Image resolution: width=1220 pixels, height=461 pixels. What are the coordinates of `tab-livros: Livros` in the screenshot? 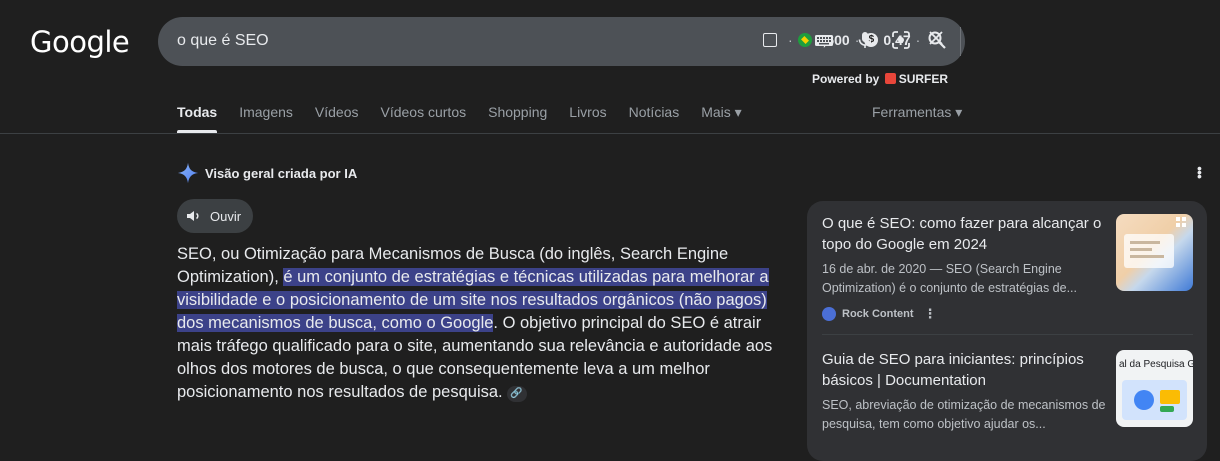 It's located at (587, 118).